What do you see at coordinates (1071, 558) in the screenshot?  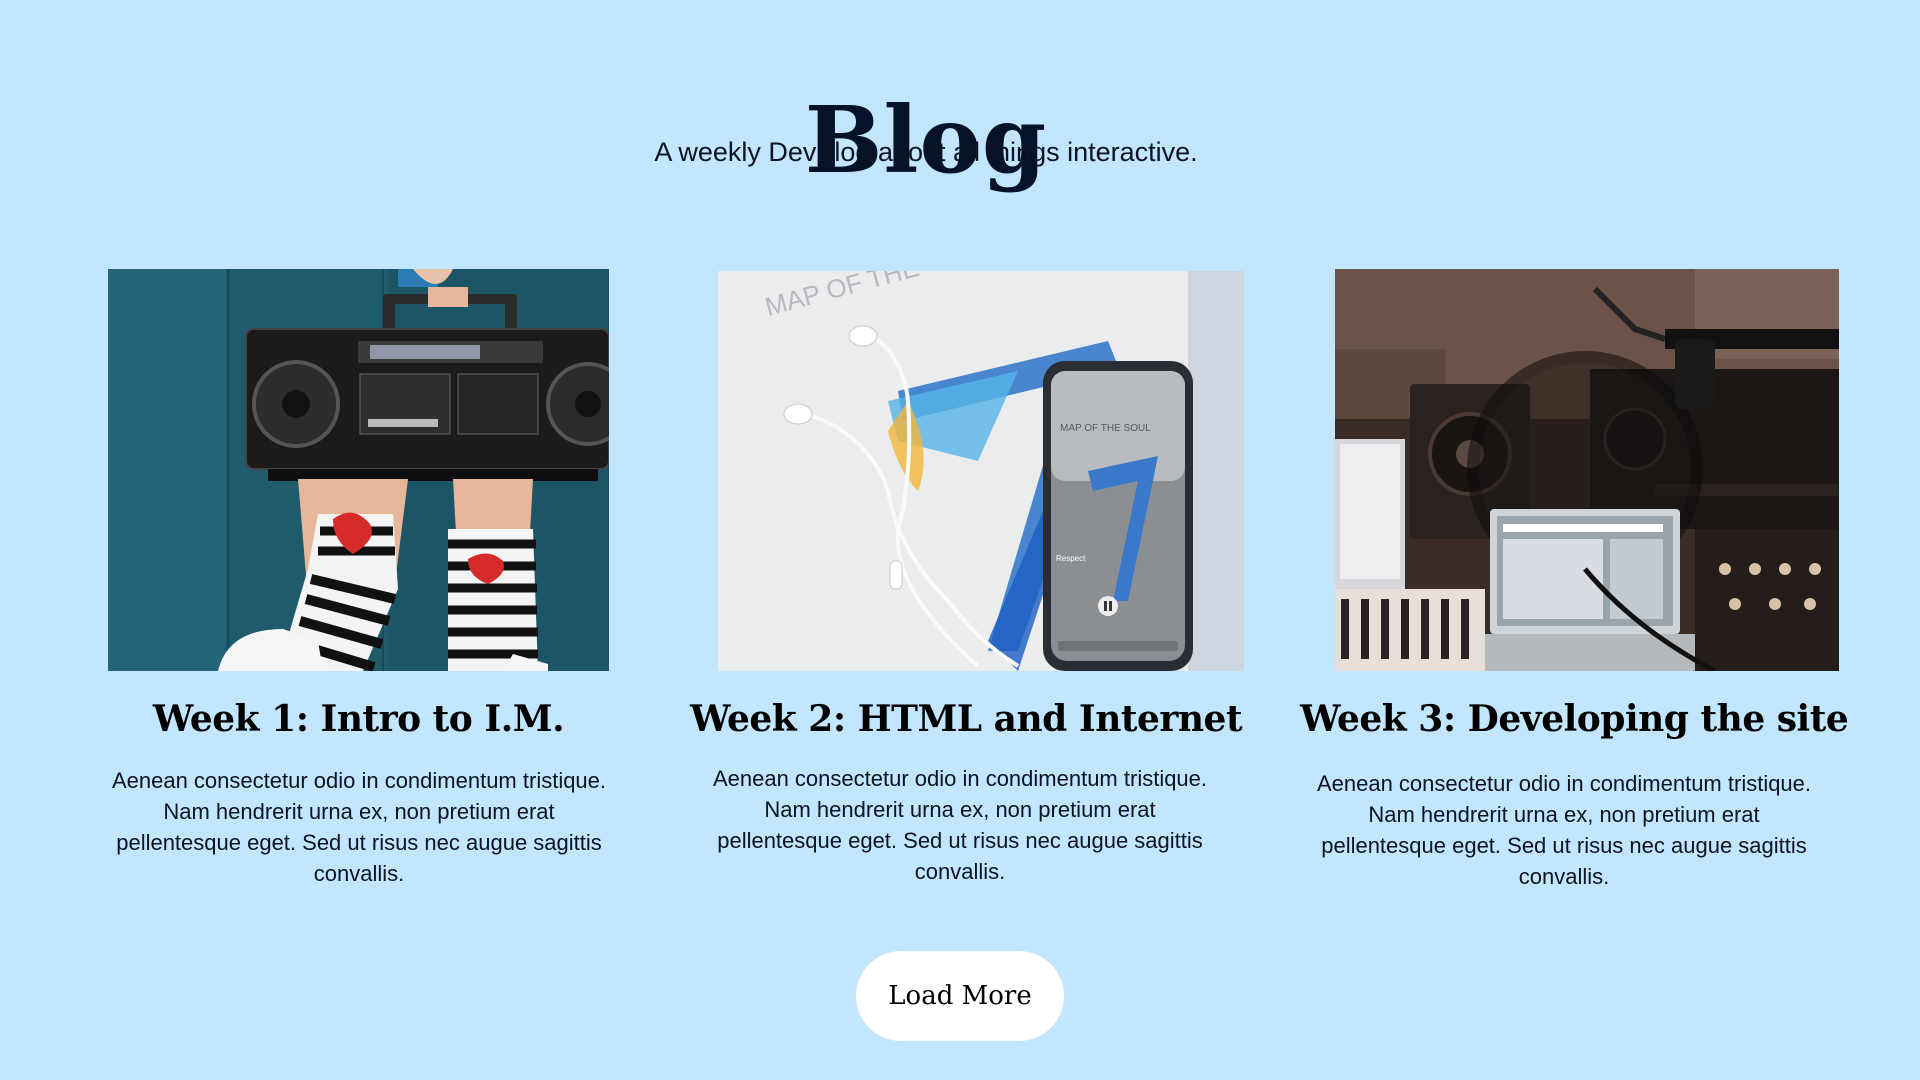 I see `svg-text: Respect` at bounding box center [1071, 558].